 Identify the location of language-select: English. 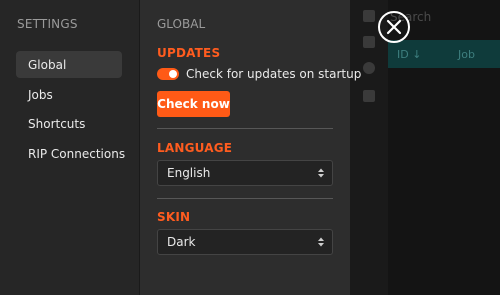
(245, 173).